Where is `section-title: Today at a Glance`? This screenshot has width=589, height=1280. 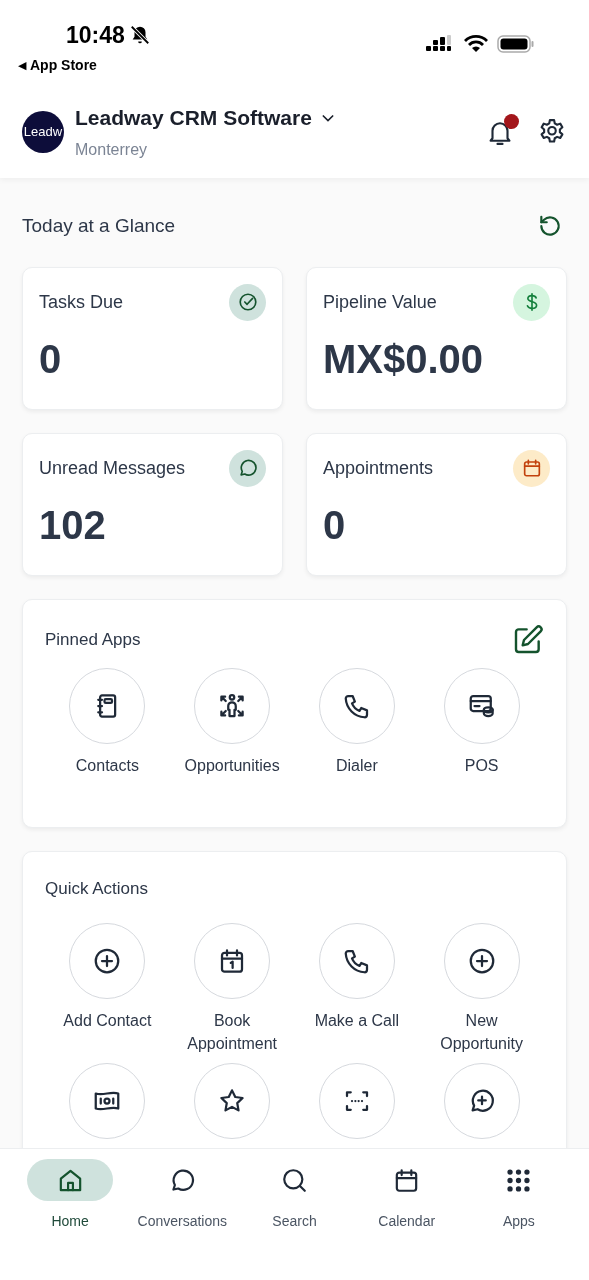 section-title: Today at a Glance is located at coordinates (99, 226).